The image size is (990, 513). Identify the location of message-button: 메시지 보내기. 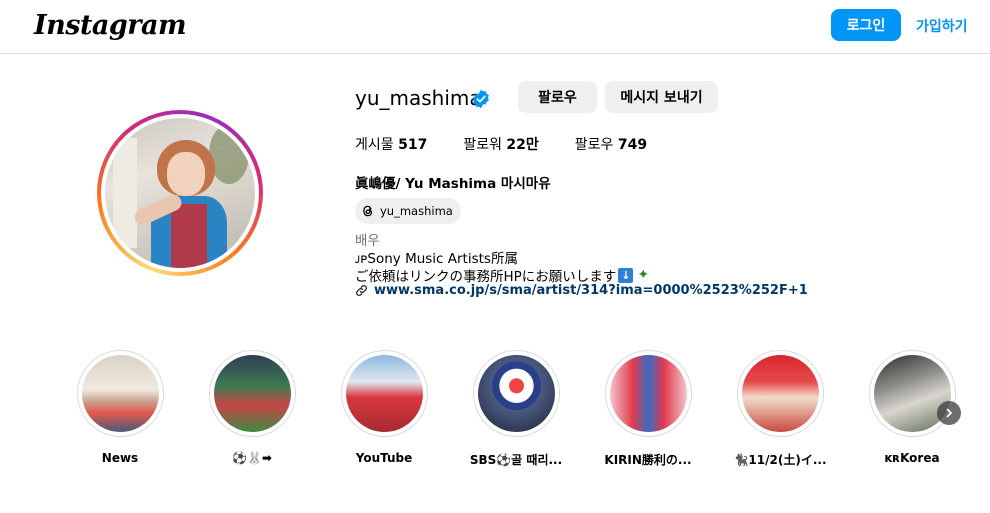
(661, 97).